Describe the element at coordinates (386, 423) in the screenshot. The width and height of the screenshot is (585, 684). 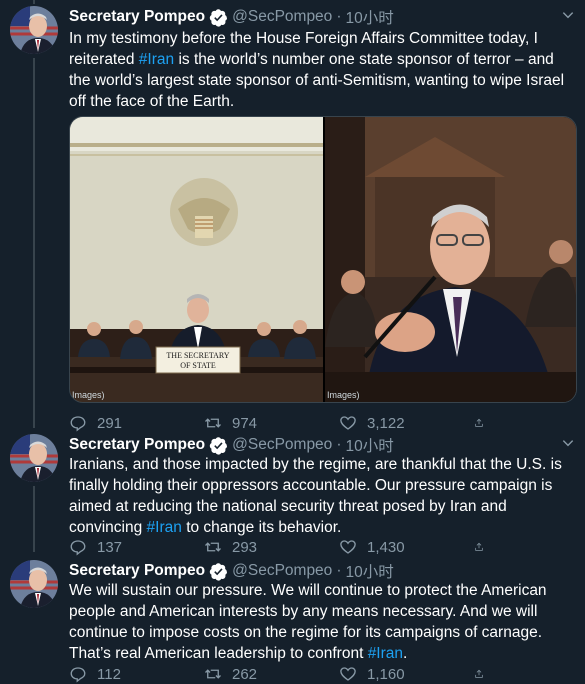
I see `like-count: 3,122` at that location.